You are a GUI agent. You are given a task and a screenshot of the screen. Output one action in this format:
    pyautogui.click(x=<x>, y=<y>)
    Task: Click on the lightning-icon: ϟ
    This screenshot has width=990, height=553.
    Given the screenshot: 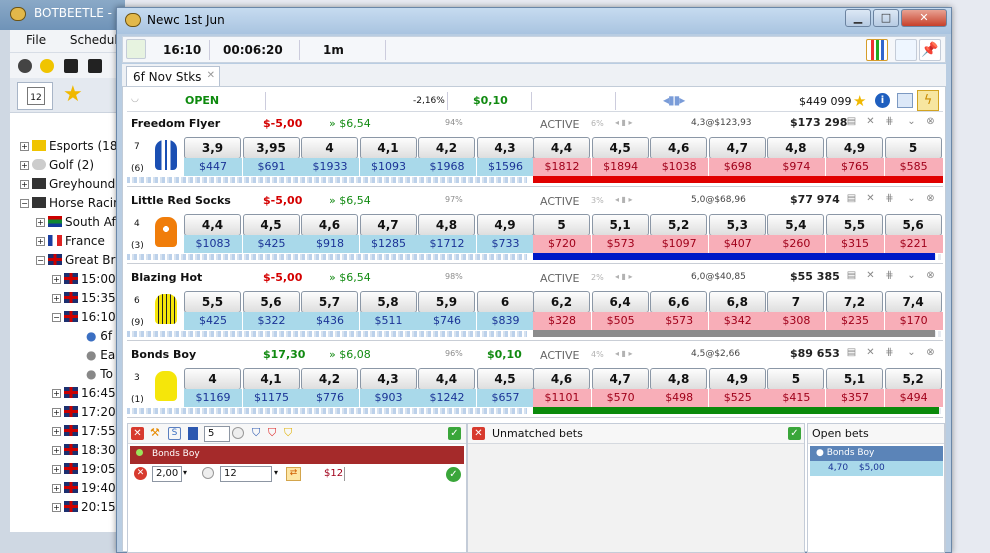 What is the action you would take?
    pyautogui.click(x=928, y=100)
    